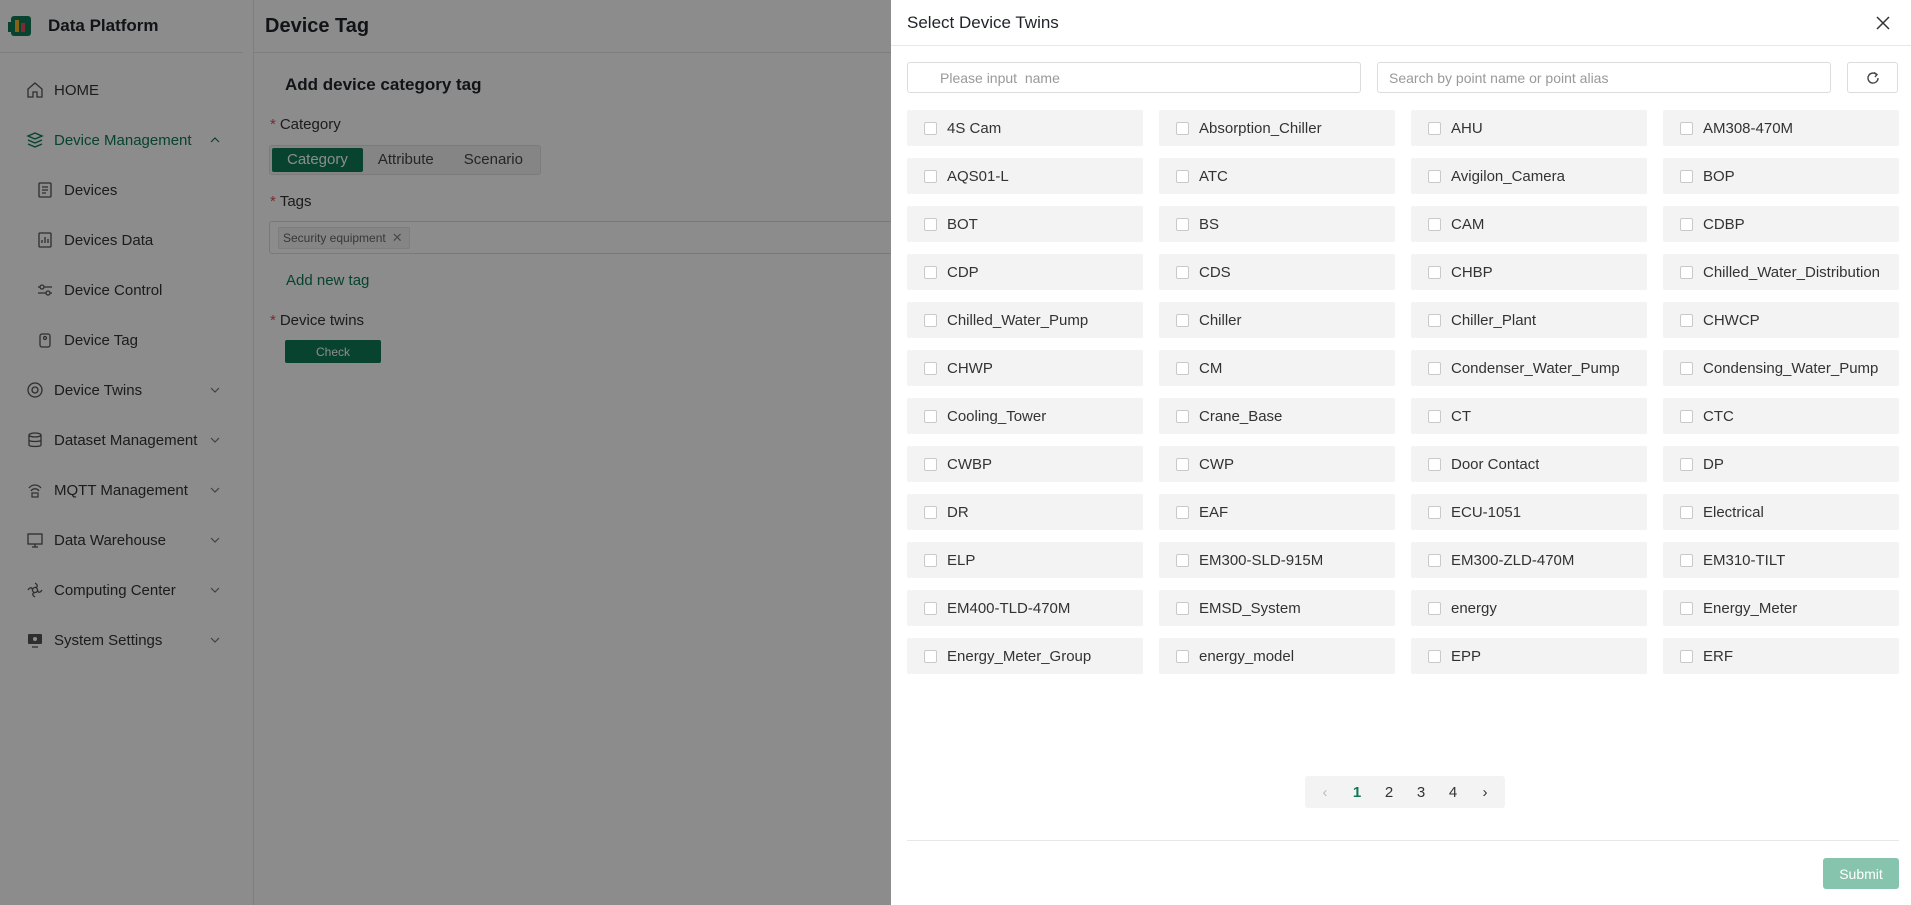 This screenshot has width=1911, height=905. What do you see at coordinates (1529, 176) in the screenshot?
I see `device-twin-option: Avigilon_Camera` at bounding box center [1529, 176].